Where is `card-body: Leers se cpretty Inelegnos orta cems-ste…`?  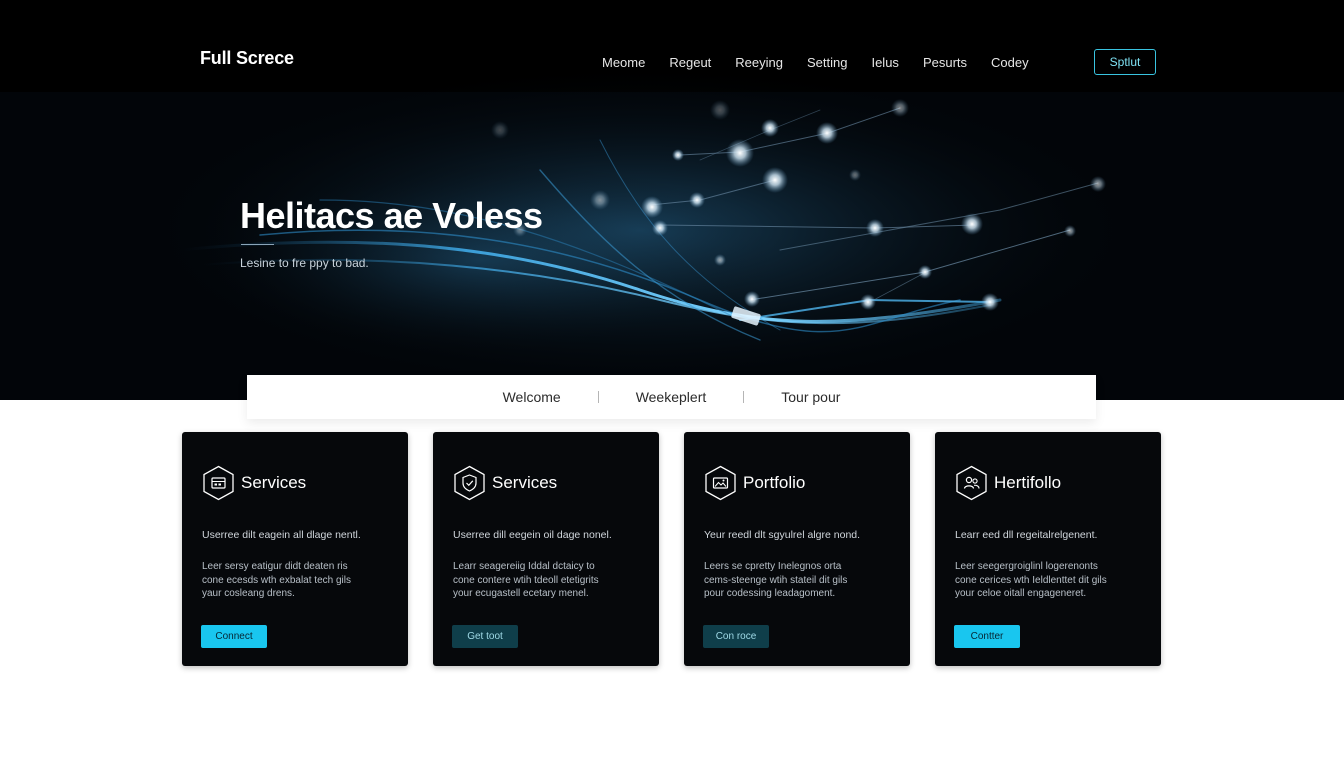
card-body: Leers se cpretty Inelegnos orta cems-ste… is located at coordinates (802, 580).